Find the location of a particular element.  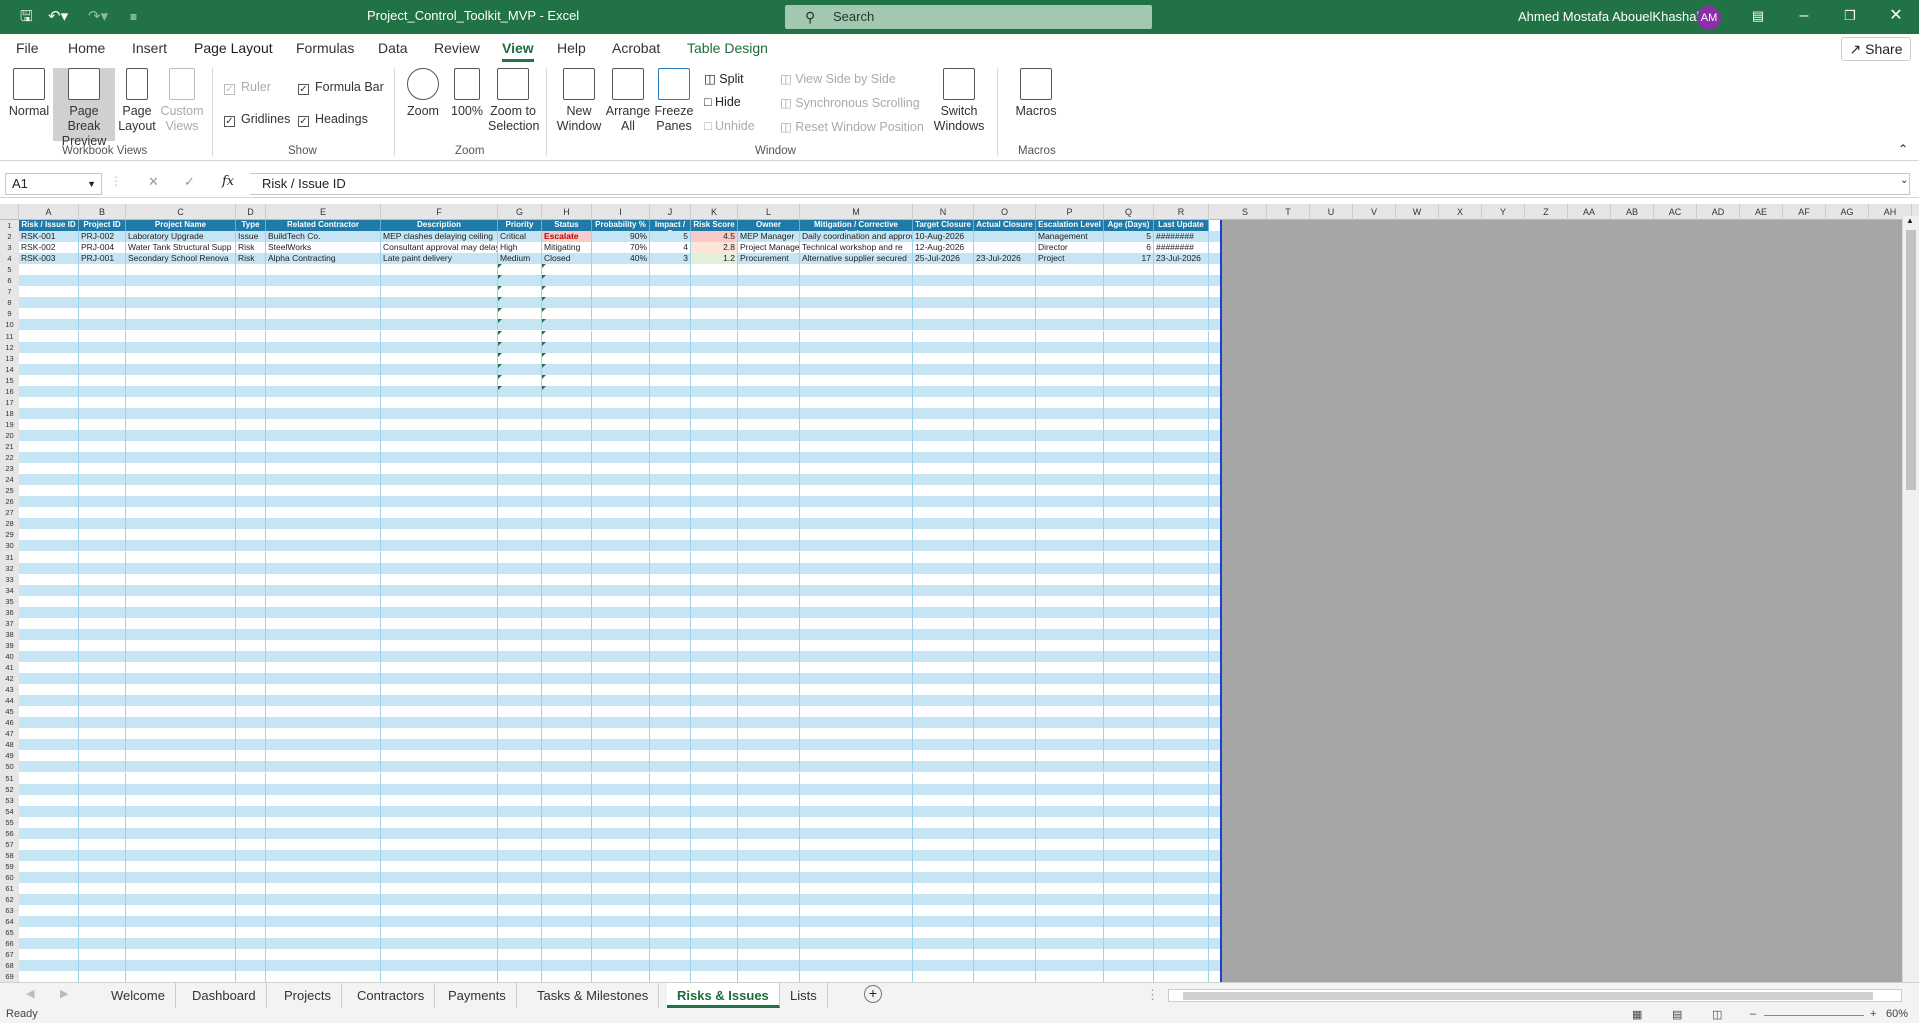

view-side-by-side-button: ◫ View Side by Side is located at coordinates (838, 78).